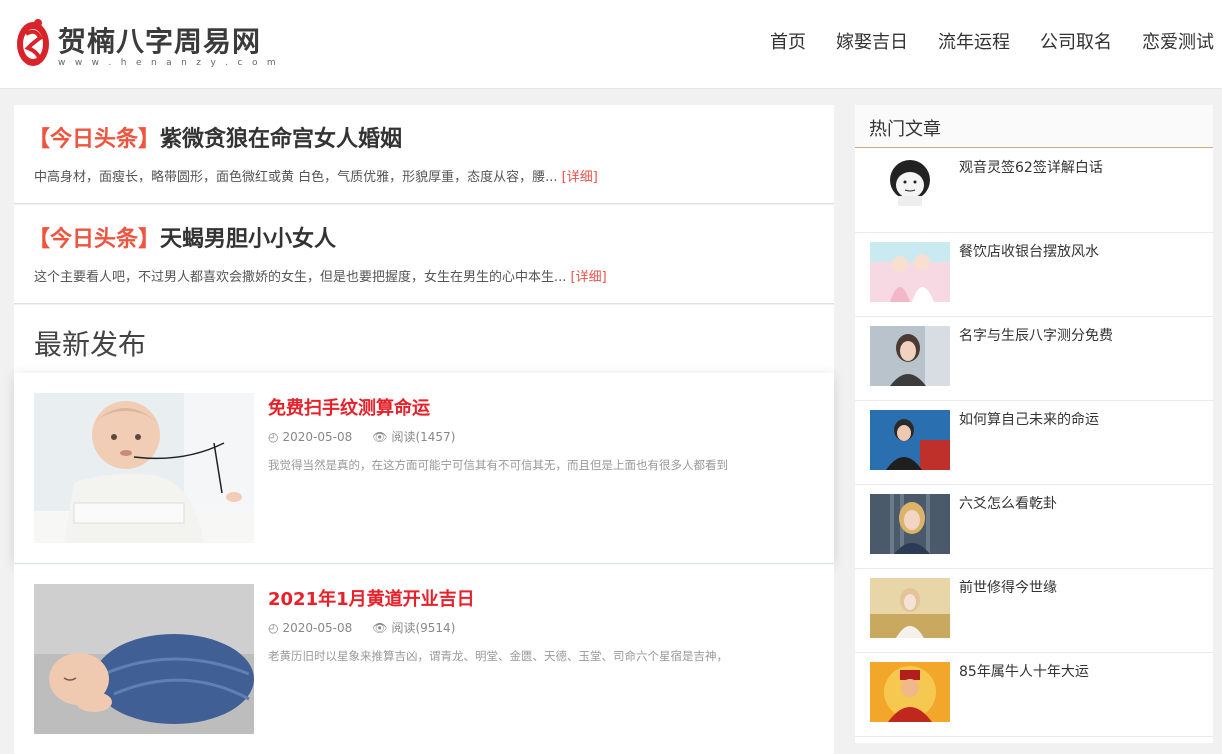 This screenshot has height=754, width=1222. I want to click on hot-article-item: 餐饮店收银台摆放风水, so click(1034, 274).